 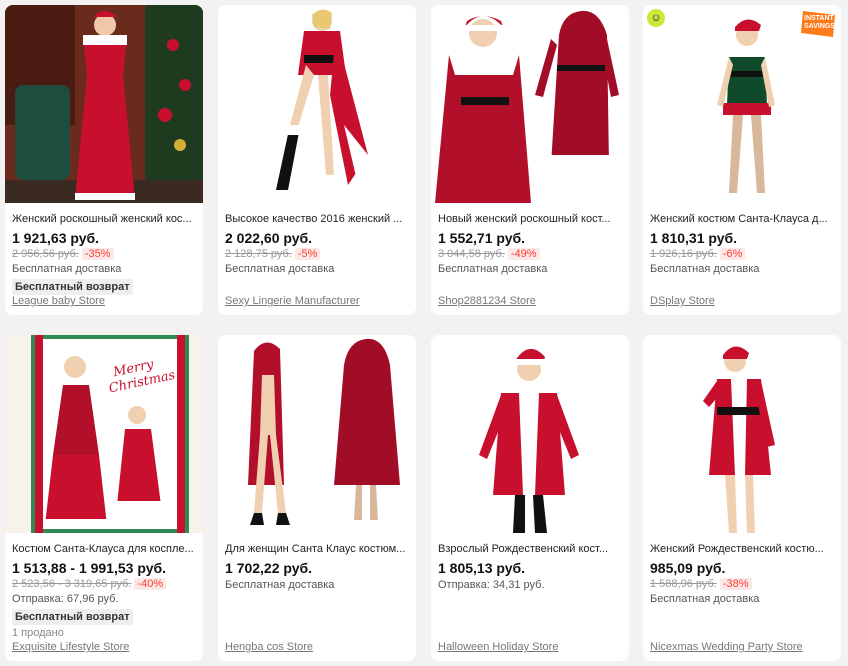 What do you see at coordinates (45, 254) in the screenshot?
I see `old-price: 2 956,56 руб.` at bounding box center [45, 254].